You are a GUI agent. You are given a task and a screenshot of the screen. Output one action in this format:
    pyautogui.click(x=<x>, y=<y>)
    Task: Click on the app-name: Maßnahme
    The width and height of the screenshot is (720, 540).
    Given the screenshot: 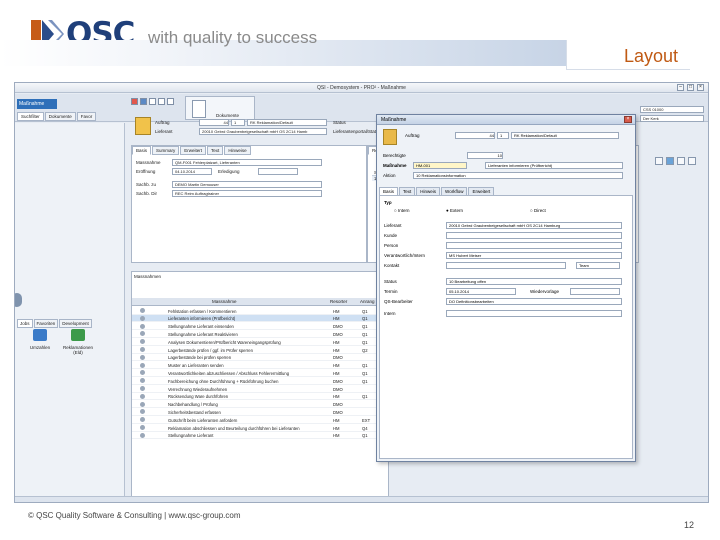 What is the action you would take?
    pyautogui.click(x=37, y=104)
    